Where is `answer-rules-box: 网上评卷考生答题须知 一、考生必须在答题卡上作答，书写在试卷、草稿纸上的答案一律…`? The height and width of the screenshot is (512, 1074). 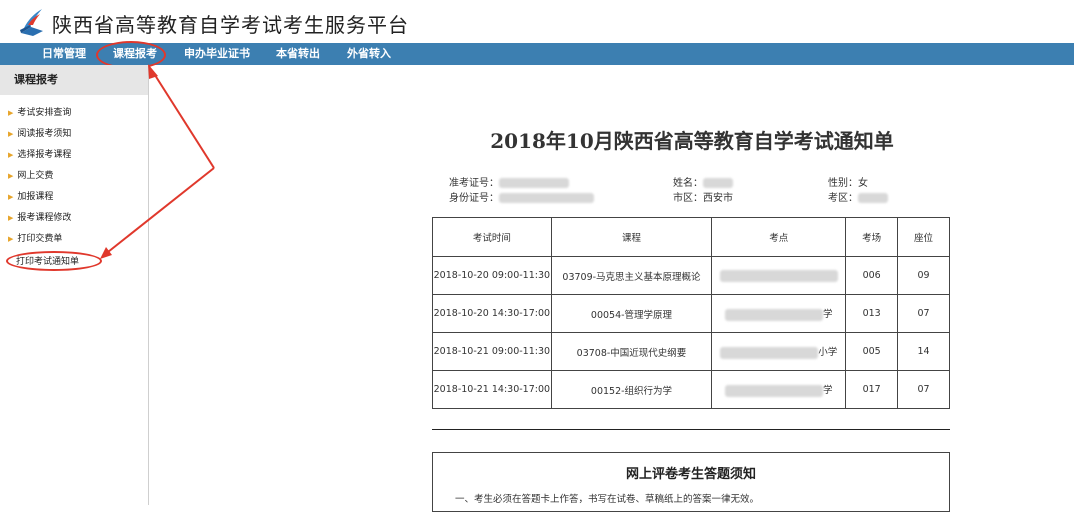 answer-rules-box: 网上评卷考生答题须知 一、考生必须在答题卡上作答，书写在试卷、草稿纸上的答案一律… is located at coordinates (691, 482).